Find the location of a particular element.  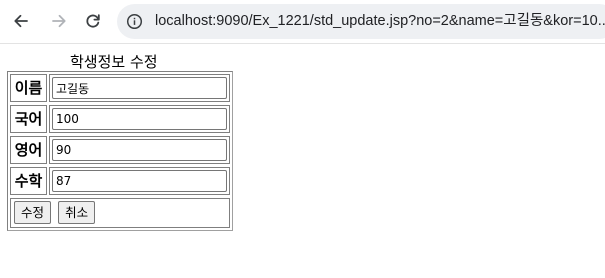

math-label: 수학 is located at coordinates (28, 181).